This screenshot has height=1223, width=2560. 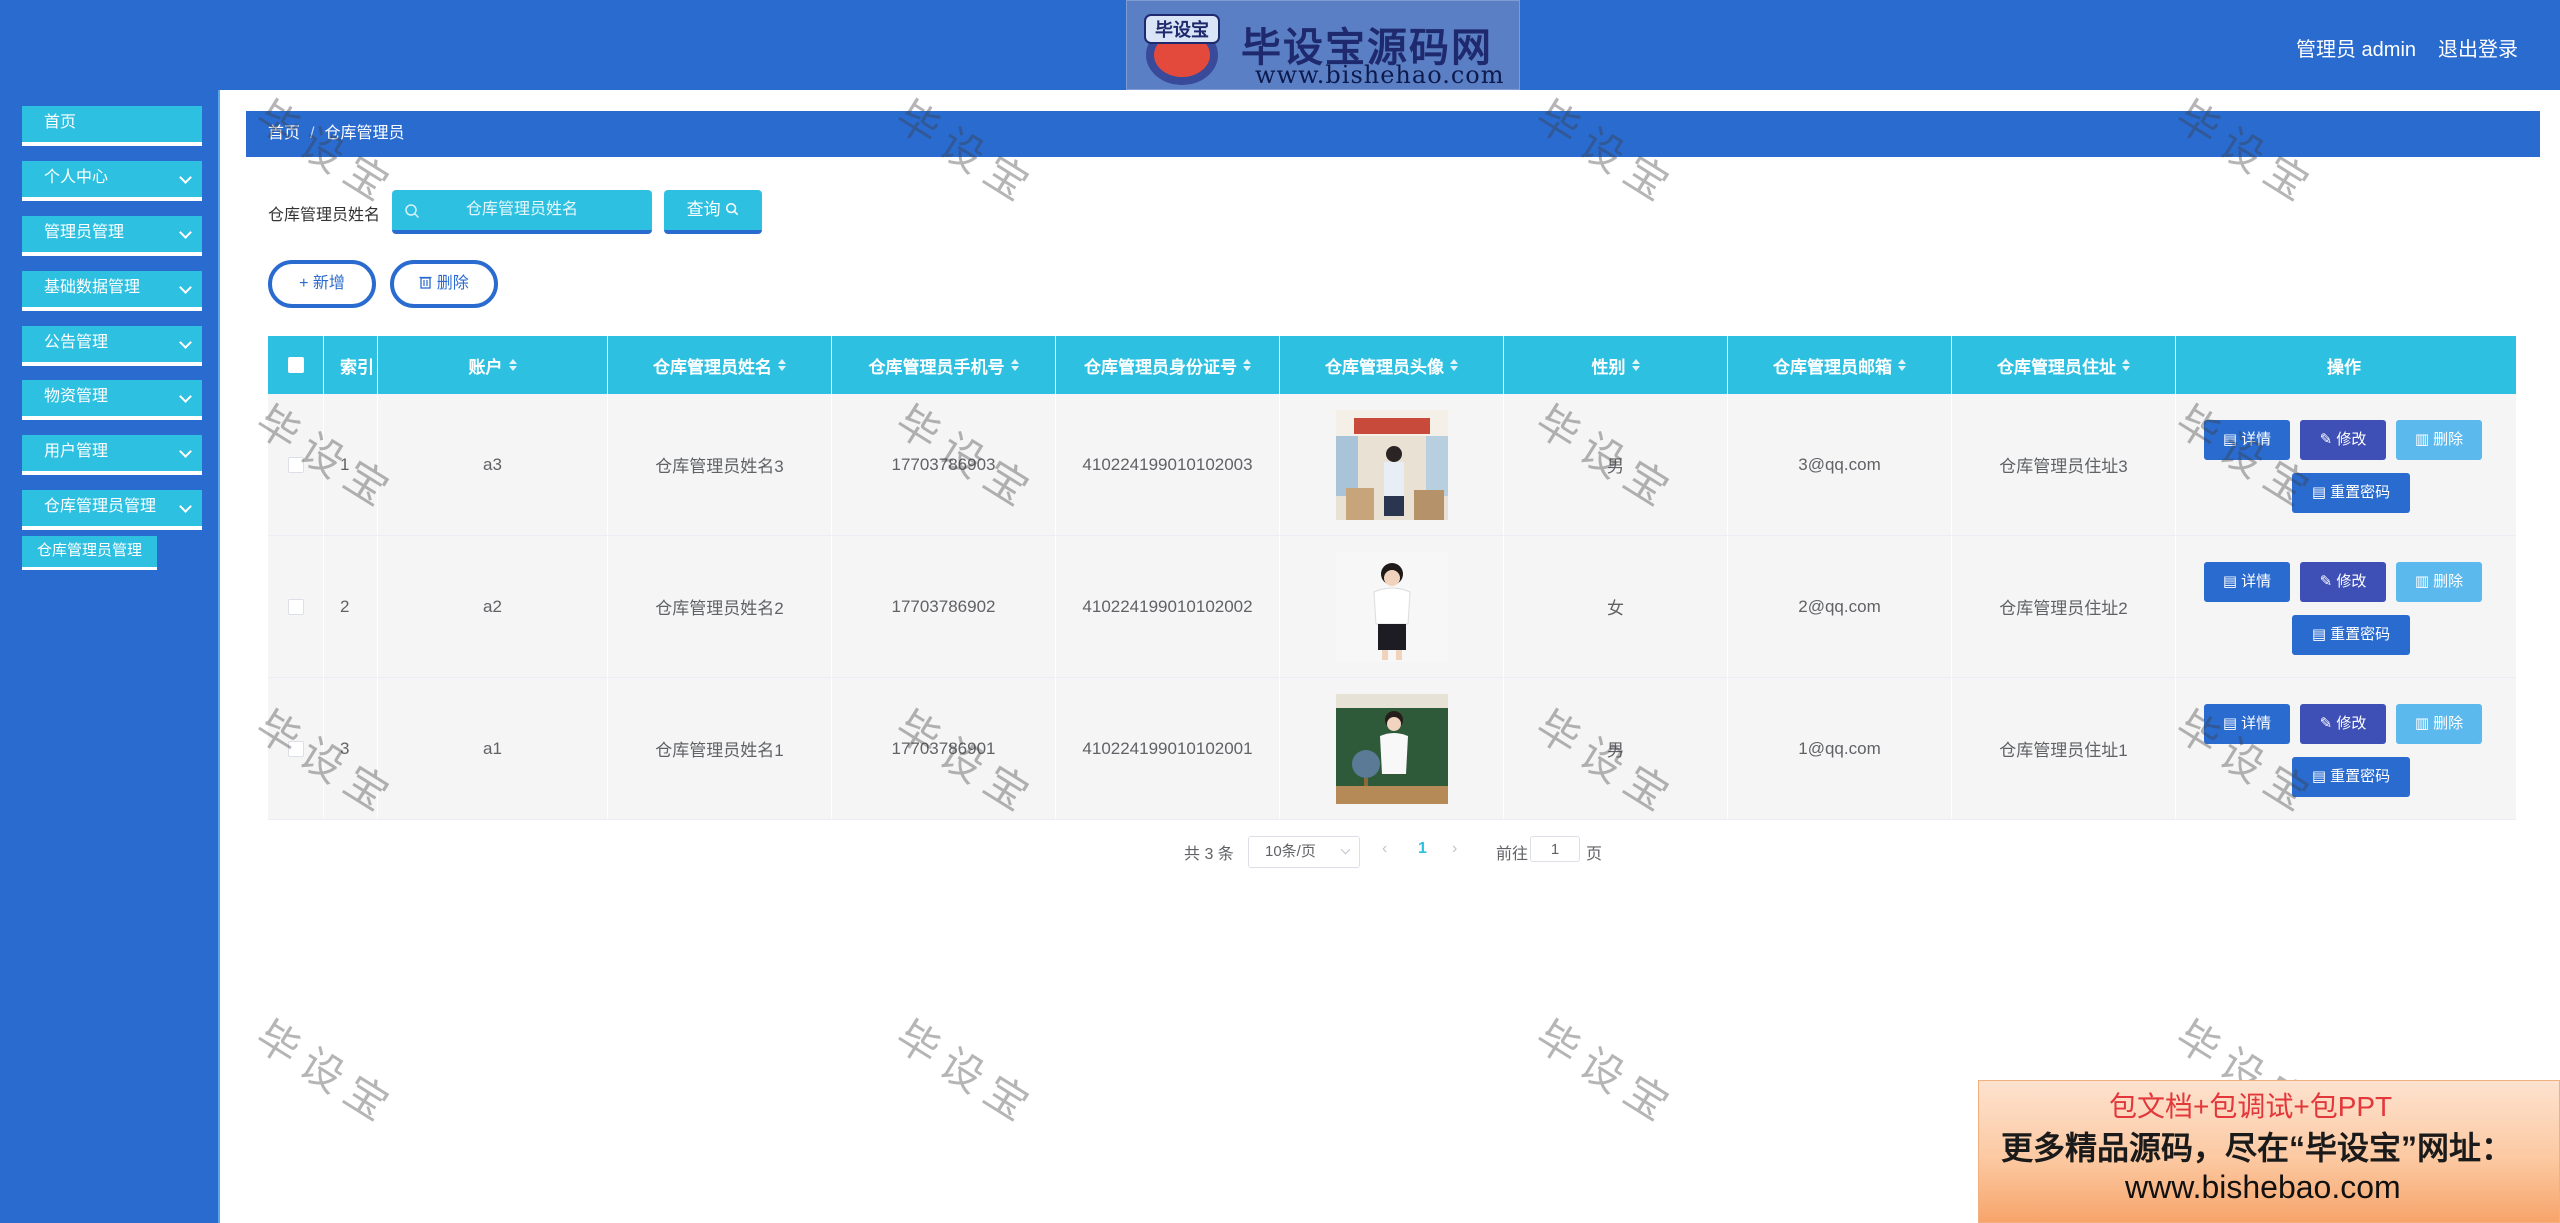 I want to click on sidebar-item-label: 首页, so click(x=60, y=122).